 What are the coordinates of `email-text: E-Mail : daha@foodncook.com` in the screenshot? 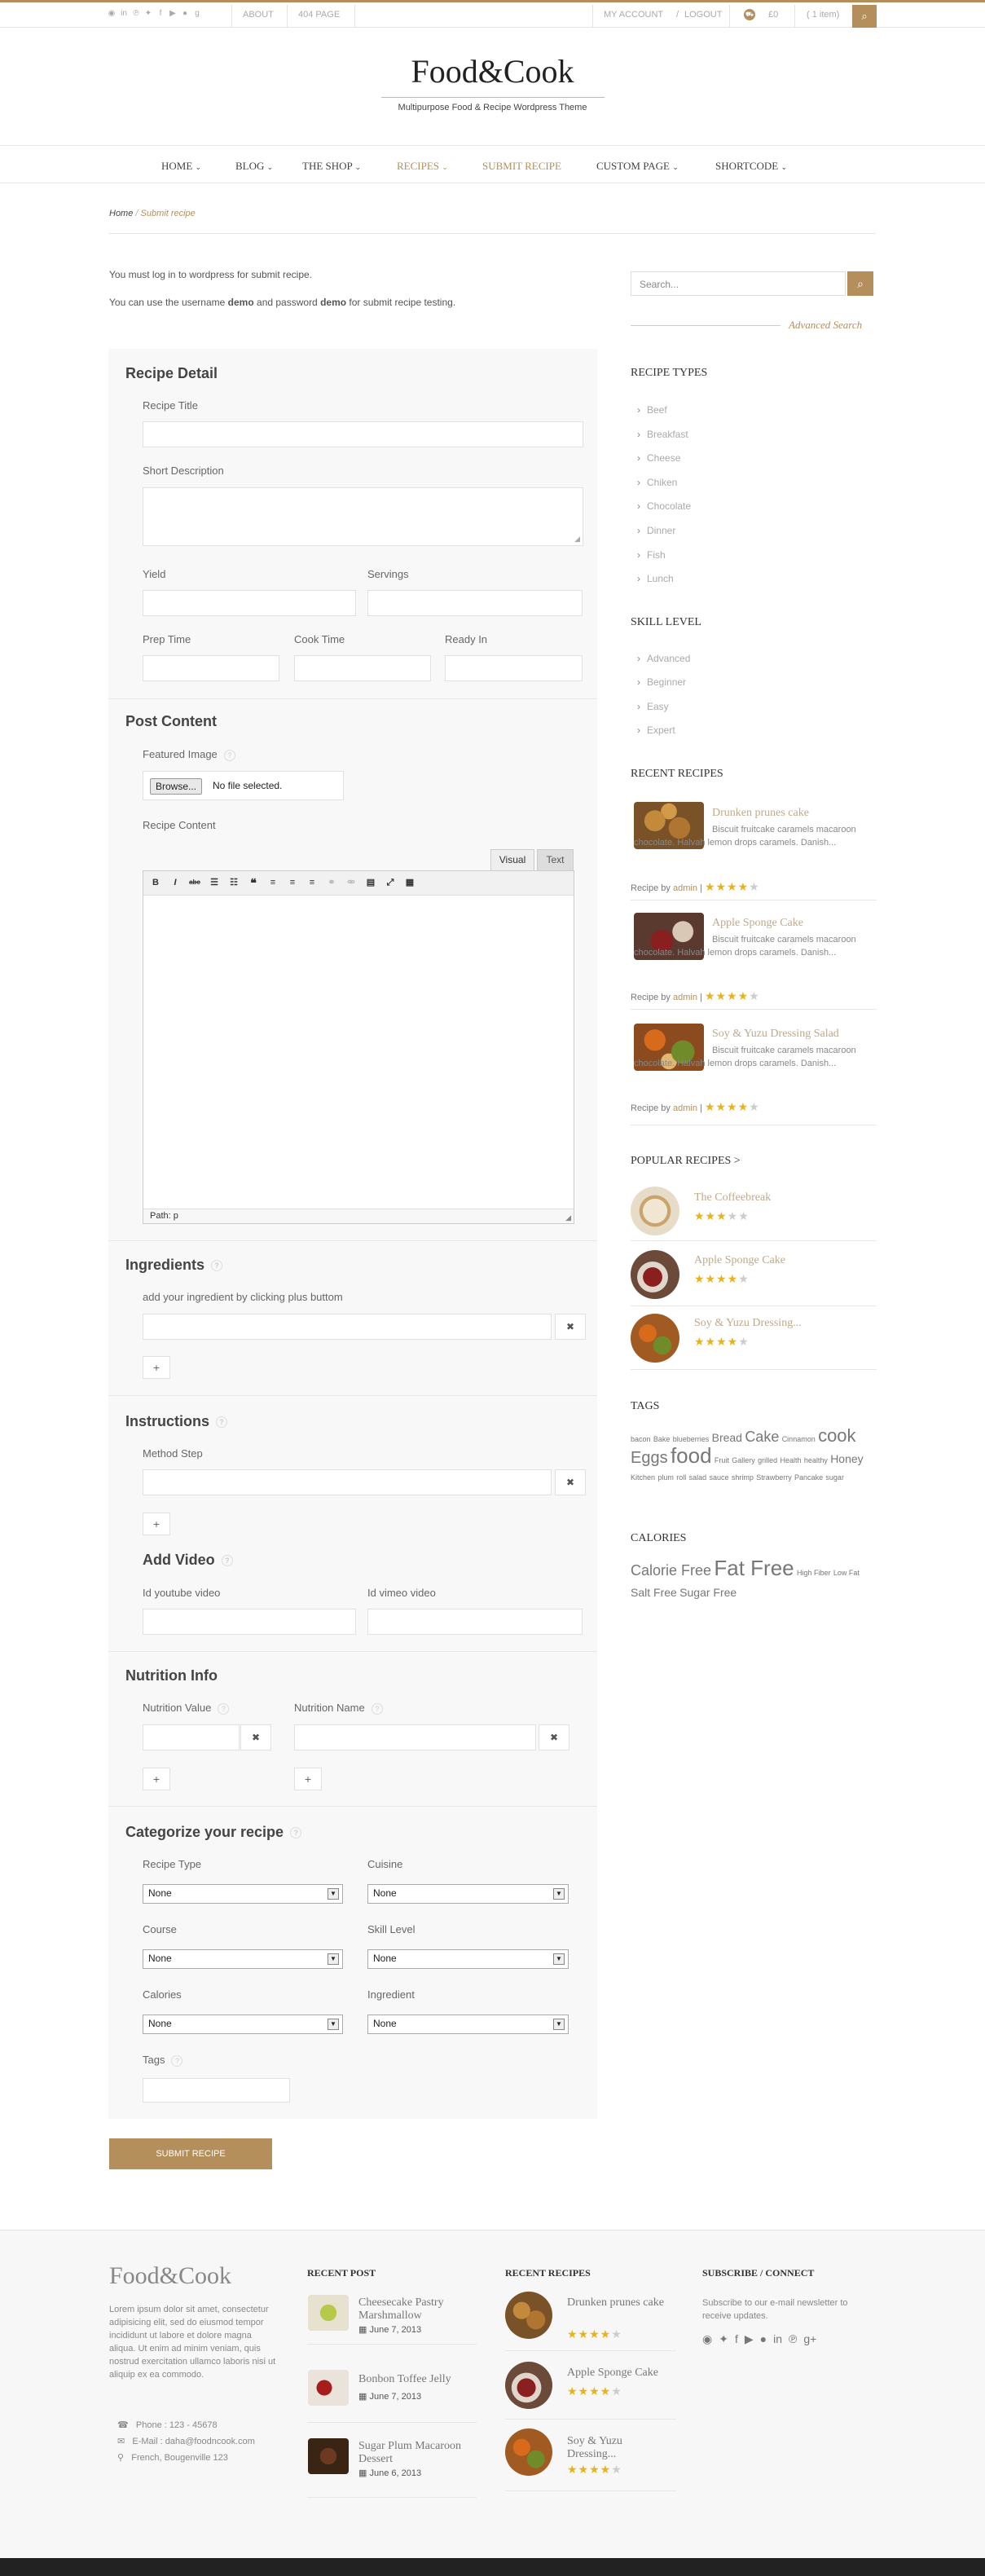 It's located at (193, 2442).